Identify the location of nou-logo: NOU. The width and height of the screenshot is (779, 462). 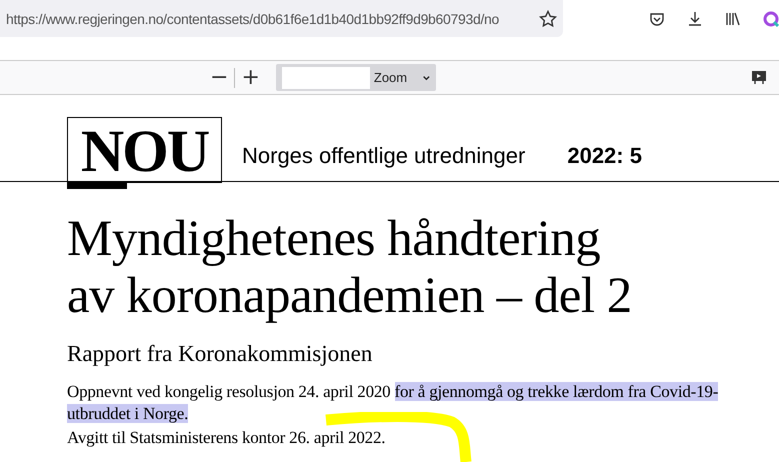
(144, 150).